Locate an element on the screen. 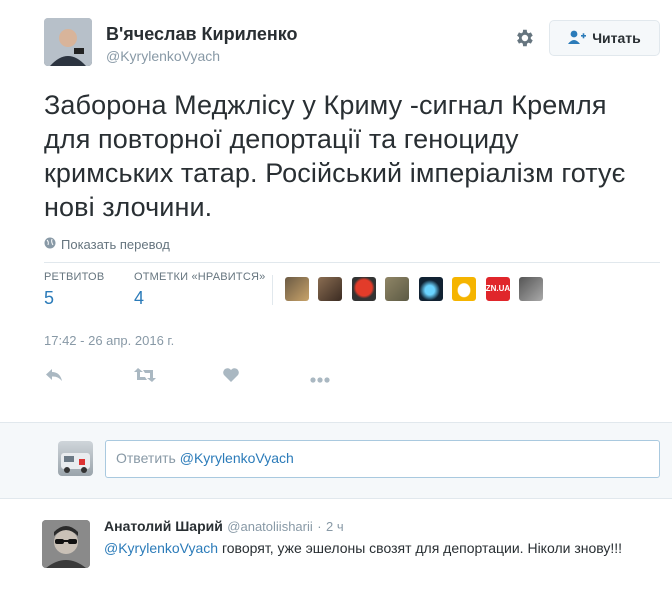 Image resolution: width=672 pixels, height=592 pixels. current-user-photo is located at coordinates (75, 463).